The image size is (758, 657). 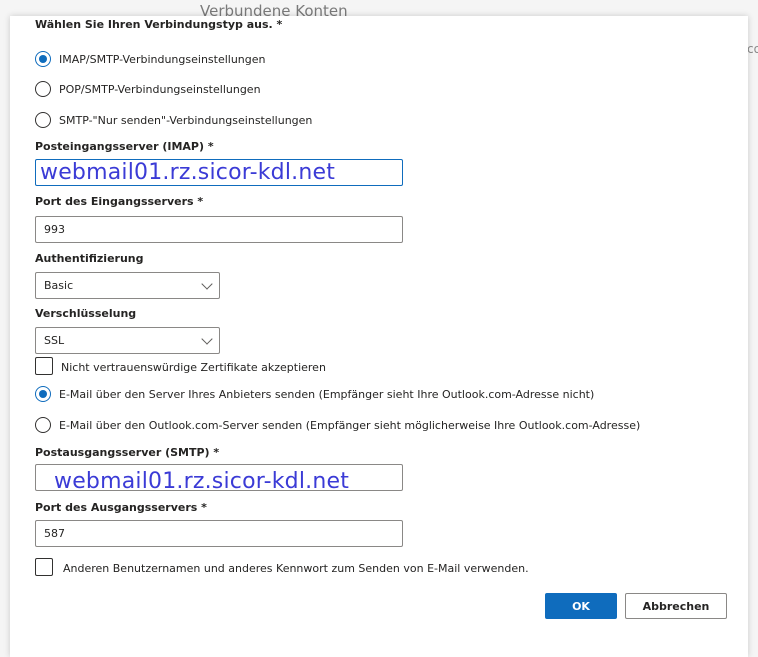 I want to click on outgoing-port-input: 587, so click(x=219, y=533).